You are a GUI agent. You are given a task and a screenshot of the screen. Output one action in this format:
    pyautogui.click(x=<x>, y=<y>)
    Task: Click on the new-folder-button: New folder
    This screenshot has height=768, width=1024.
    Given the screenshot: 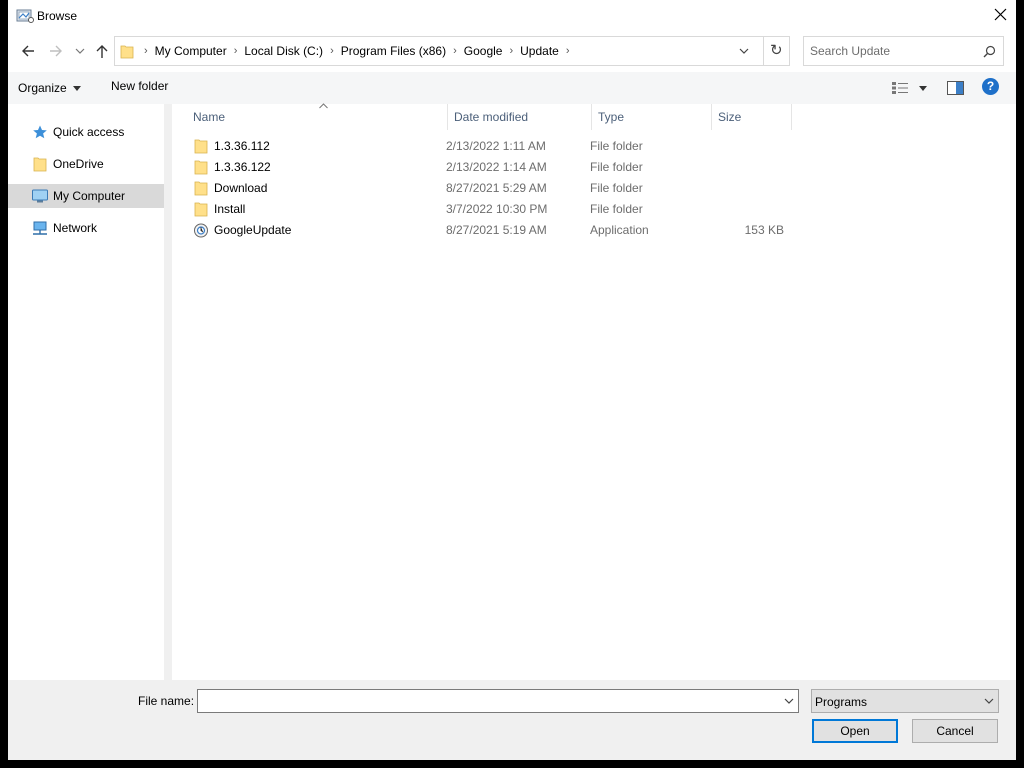 What is the action you would take?
    pyautogui.click(x=139, y=88)
    